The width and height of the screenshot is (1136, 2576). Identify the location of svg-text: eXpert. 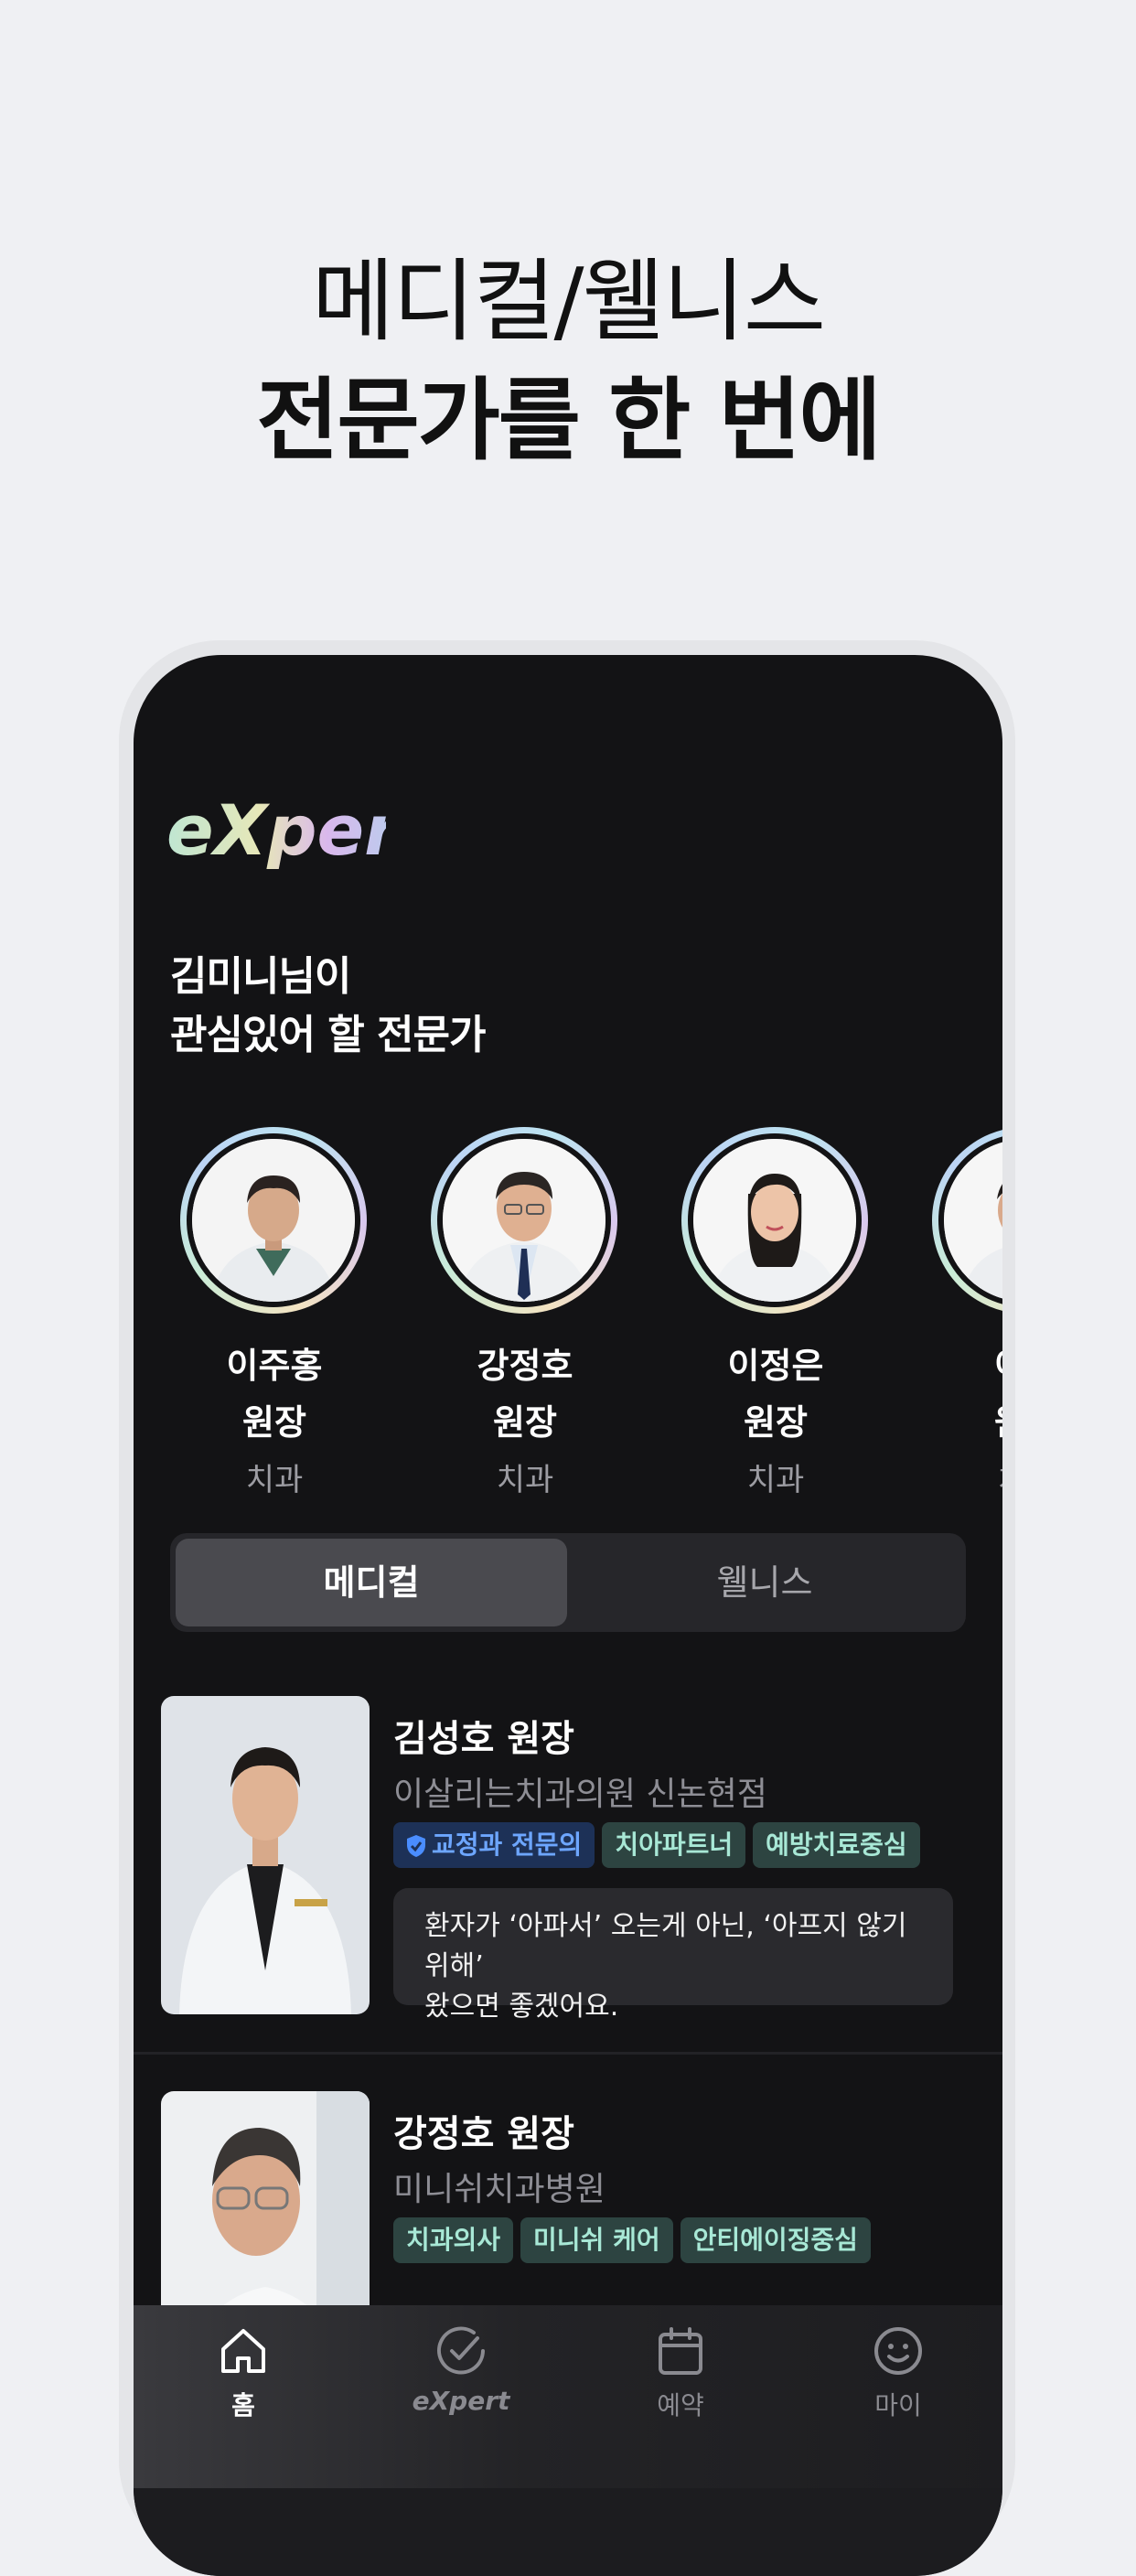
(276, 830).